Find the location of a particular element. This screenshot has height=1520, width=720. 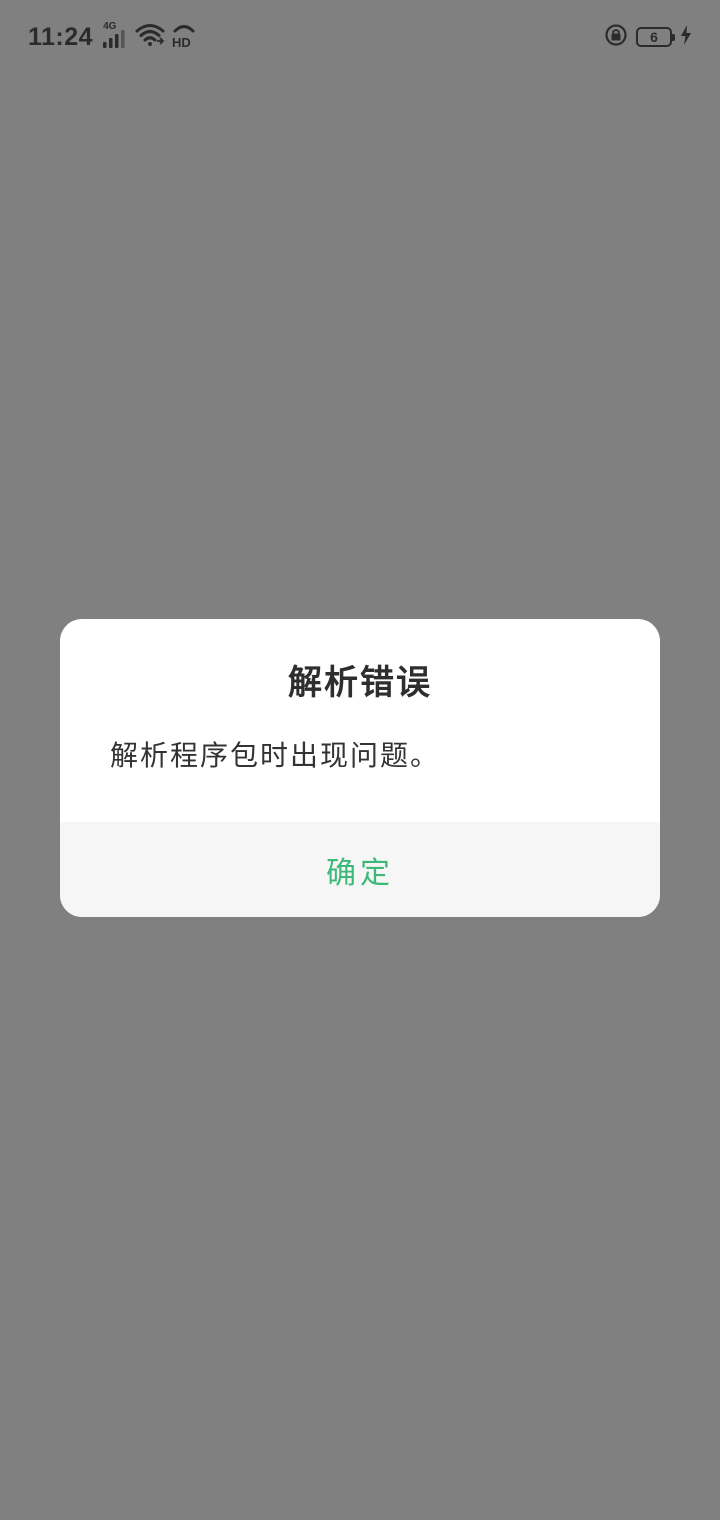

status-bar-left: 11:24 4G HD is located at coordinates (112, 36).